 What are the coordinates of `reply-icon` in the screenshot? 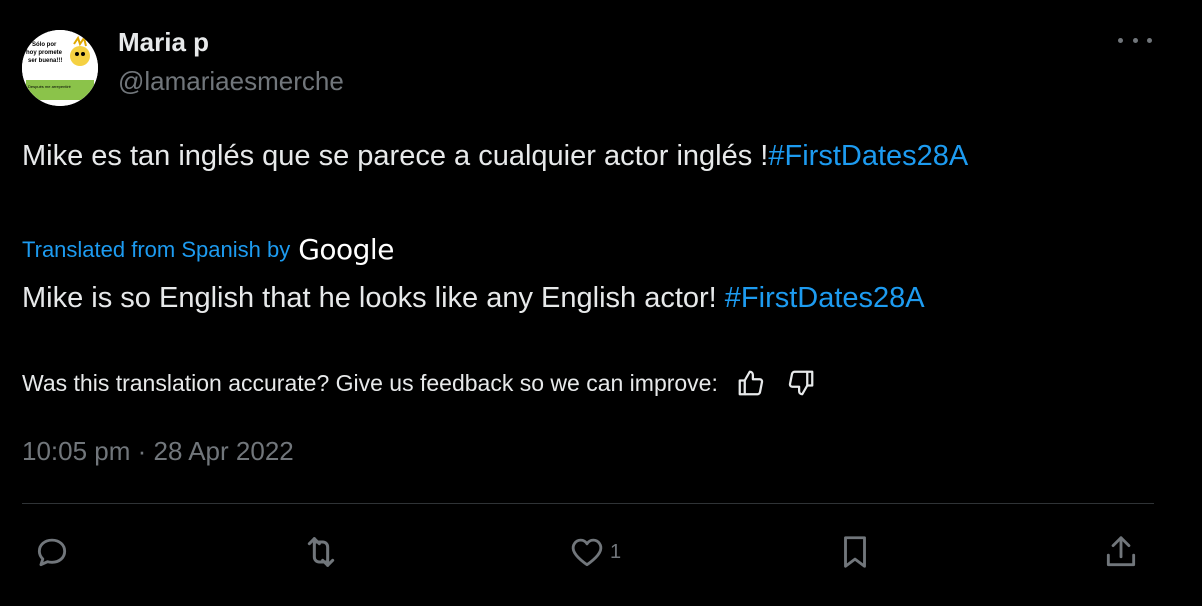 It's located at (52, 552).